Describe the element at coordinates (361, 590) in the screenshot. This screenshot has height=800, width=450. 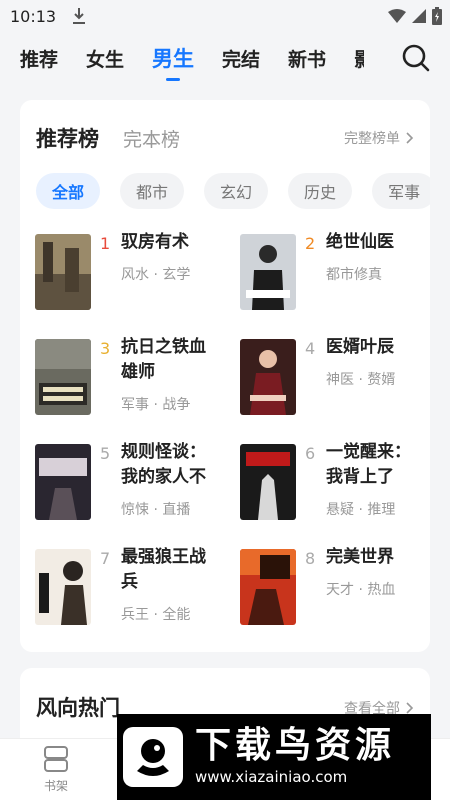
I see `book-tags: 天才 · 热血` at that location.